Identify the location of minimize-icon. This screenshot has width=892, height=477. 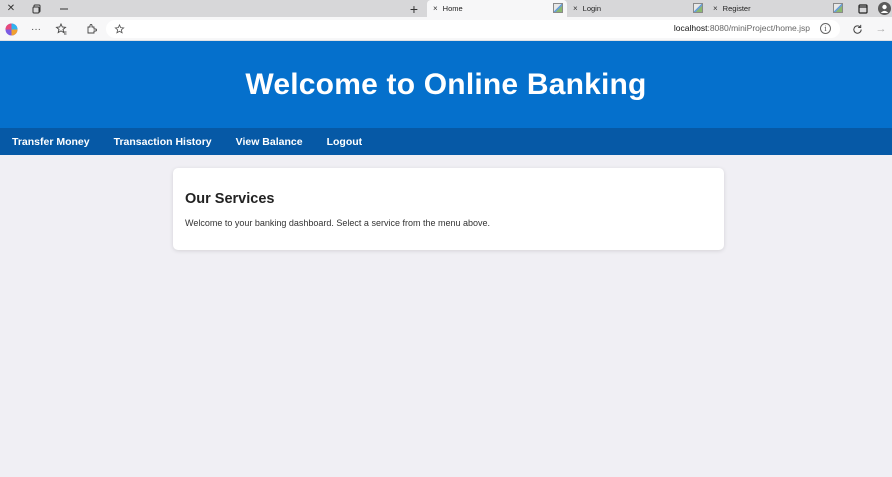
(64, 8).